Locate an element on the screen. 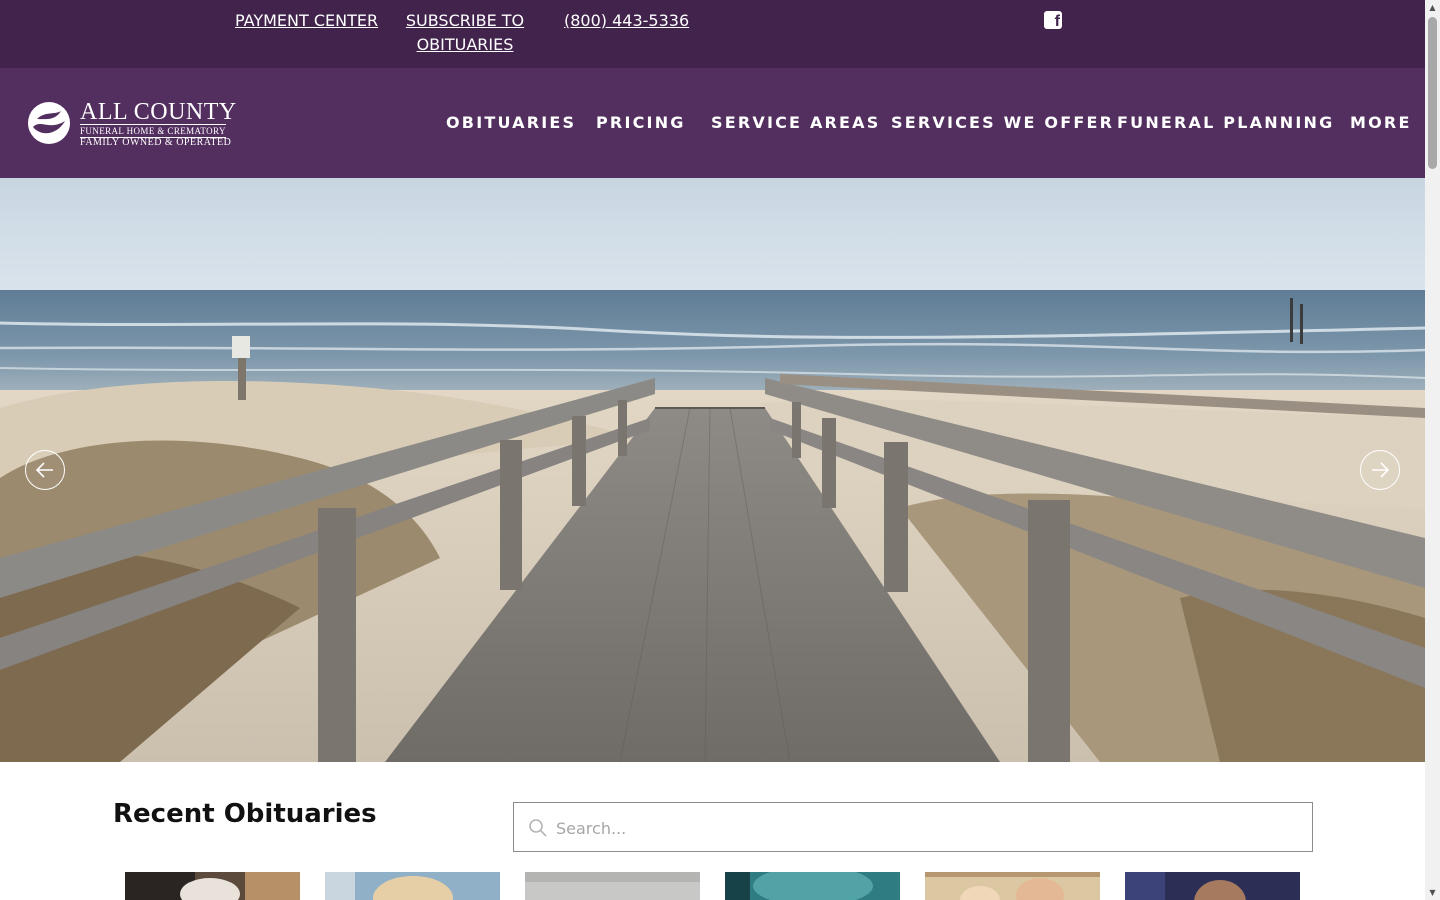 Image resolution: width=1440 pixels, height=900 pixels. logo-mark-icon is located at coordinates (49, 123).